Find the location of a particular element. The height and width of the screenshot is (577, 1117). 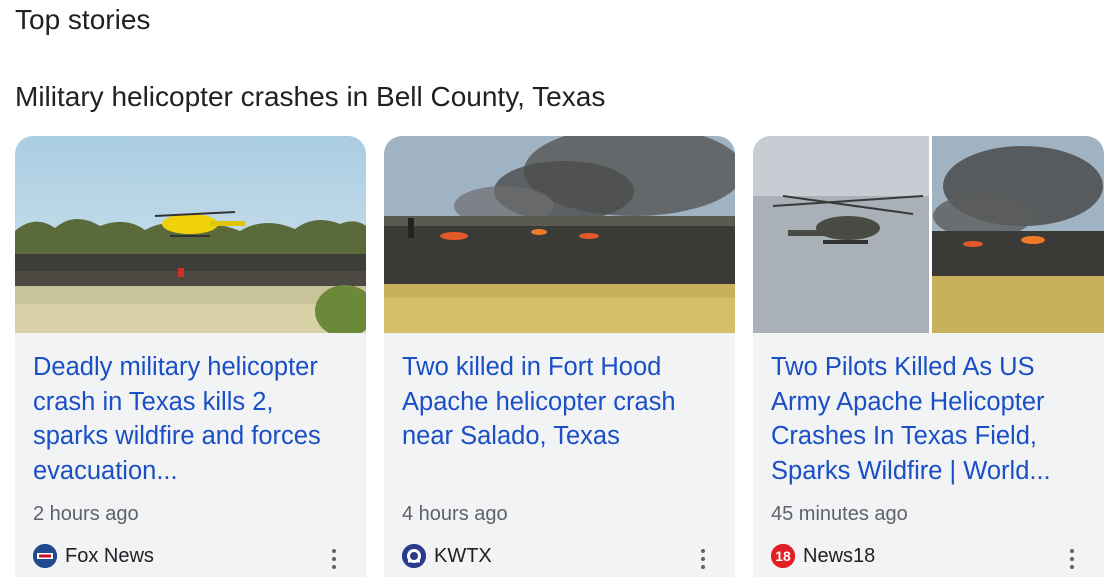

news18-logo-icon: 18 is located at coordinates (783, 556).